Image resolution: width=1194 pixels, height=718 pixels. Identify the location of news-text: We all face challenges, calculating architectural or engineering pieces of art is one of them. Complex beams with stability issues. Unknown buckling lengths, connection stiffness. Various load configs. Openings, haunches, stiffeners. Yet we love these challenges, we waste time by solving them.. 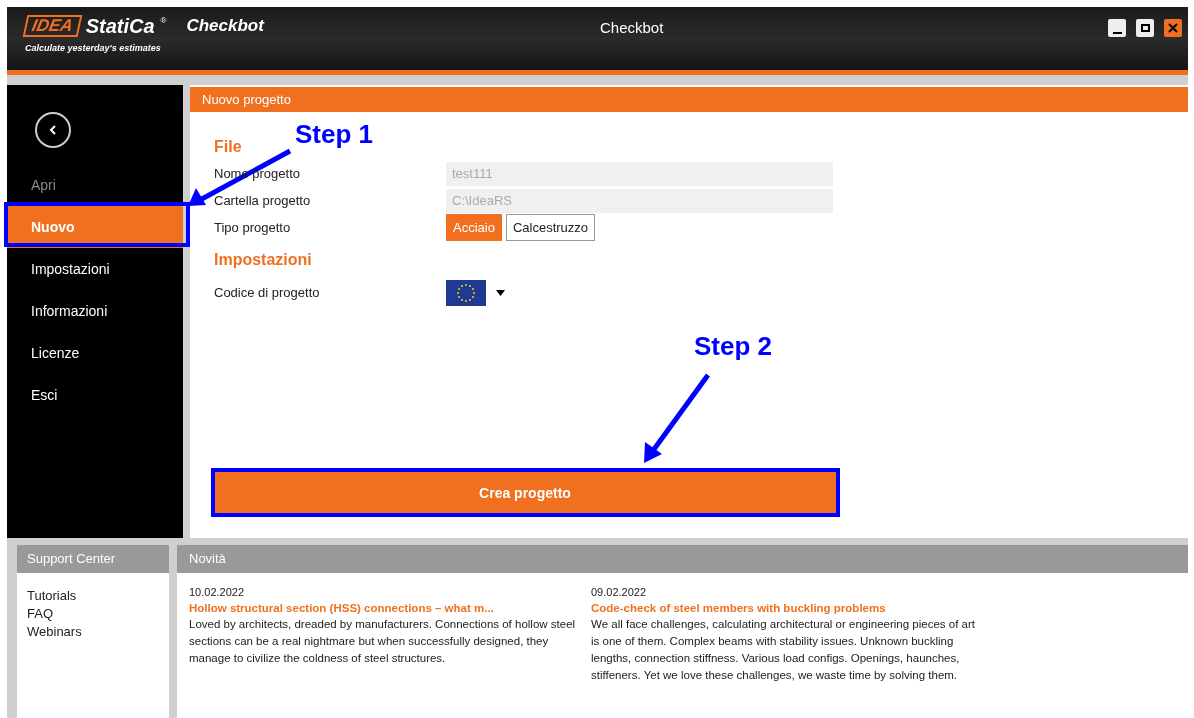
(783, 650).